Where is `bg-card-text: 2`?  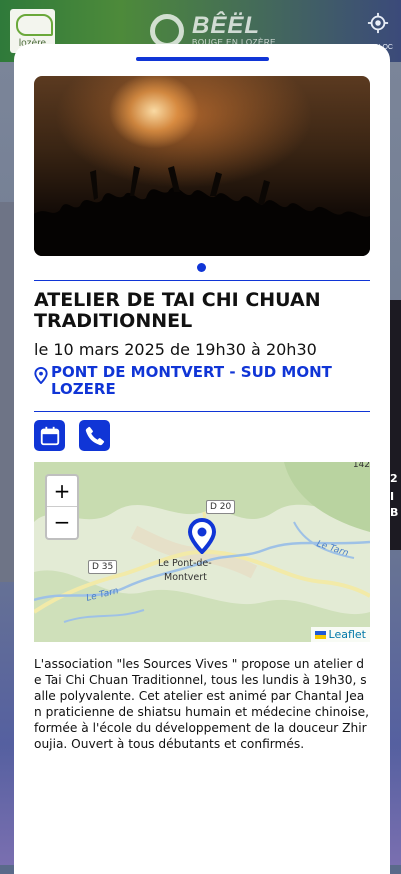 bg-card-text: 2 is located at coordinates (394, 478).